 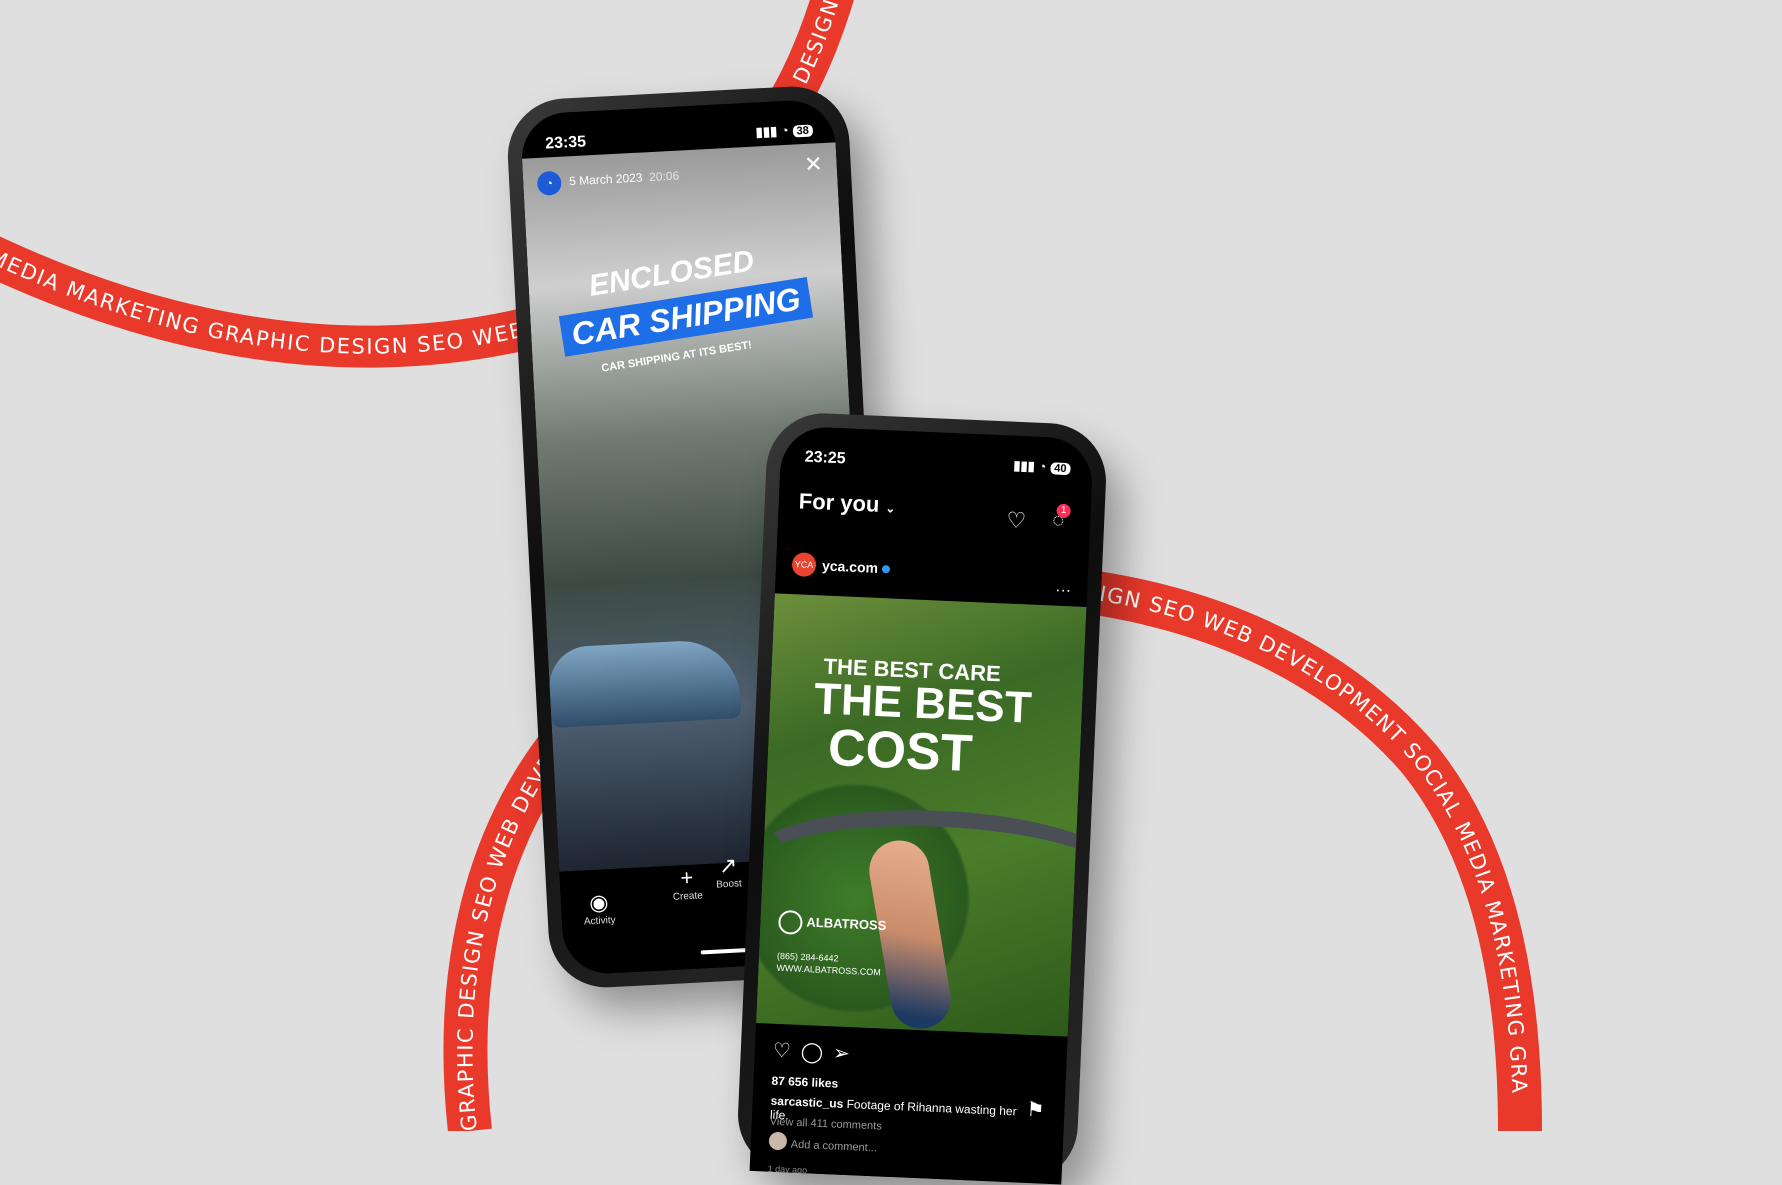 What do you see at coordinates (778, 1141) in the screenshot?
I see `avatar` at bounding box center [778, 1141].